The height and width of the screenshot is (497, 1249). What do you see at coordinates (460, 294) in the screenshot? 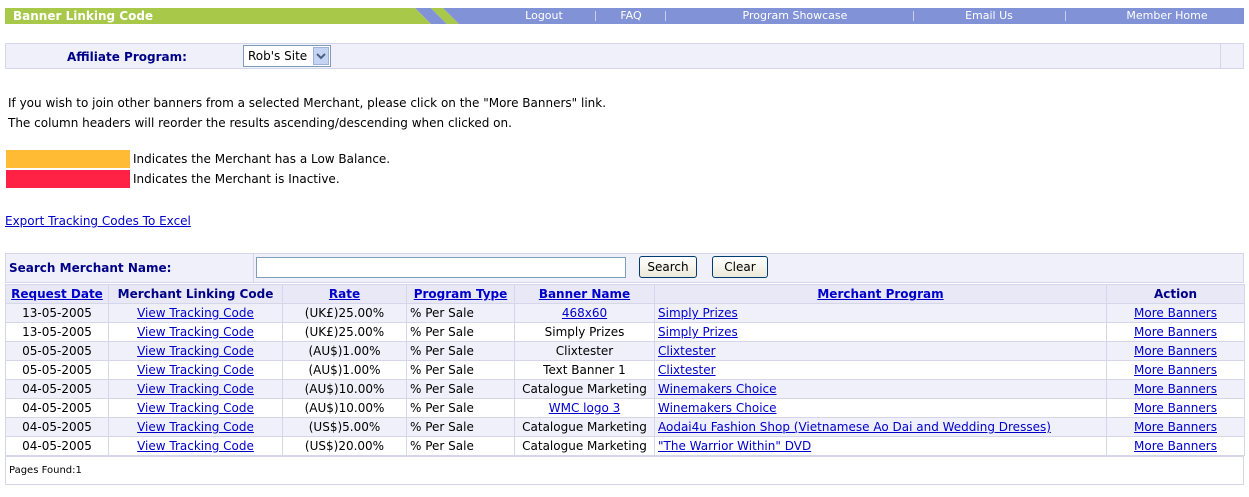
I see `header-program-type: Program Type` at bounding box center [460, 294].